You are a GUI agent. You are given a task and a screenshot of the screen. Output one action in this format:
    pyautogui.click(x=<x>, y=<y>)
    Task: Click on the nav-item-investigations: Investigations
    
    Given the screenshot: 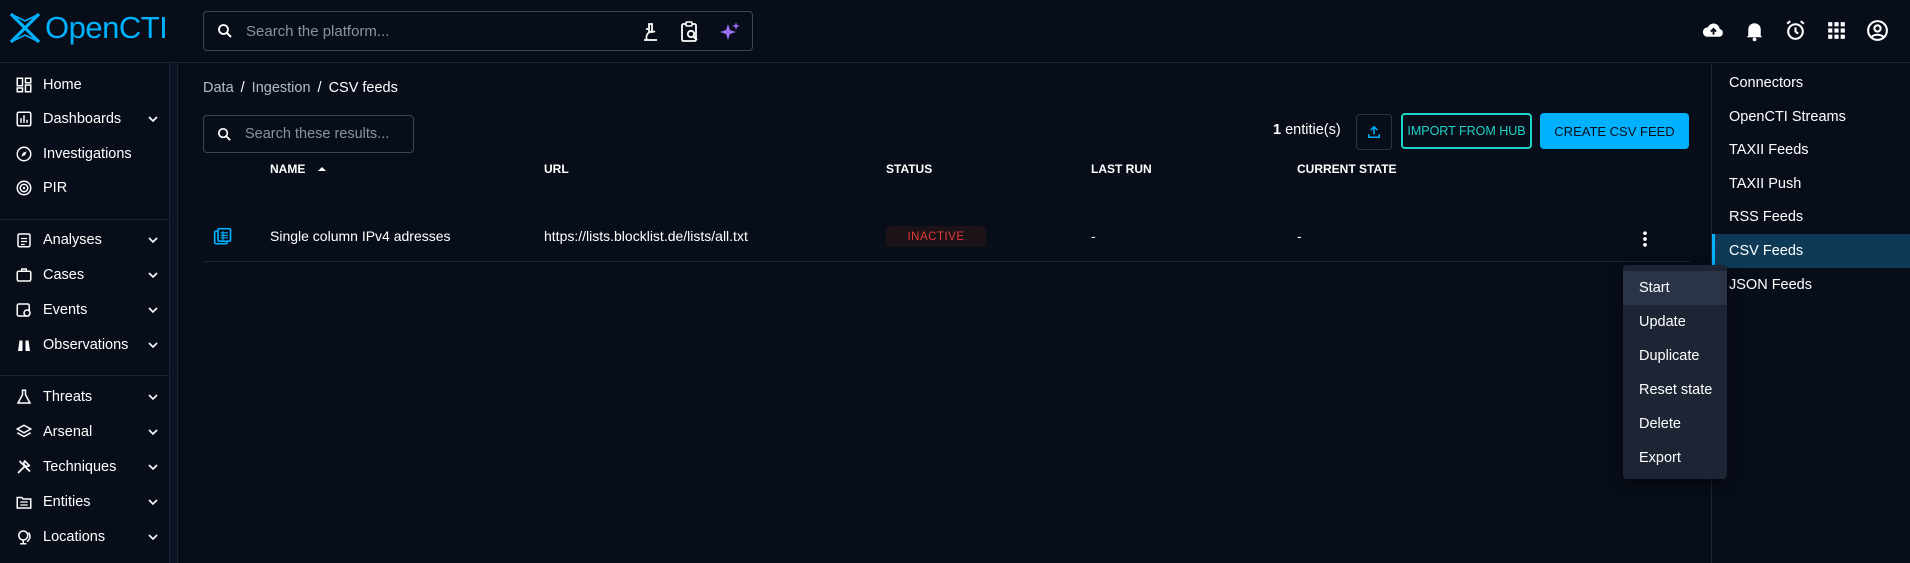 What is the action you would take?
    pyautogui.click(x=85, y=154)
    